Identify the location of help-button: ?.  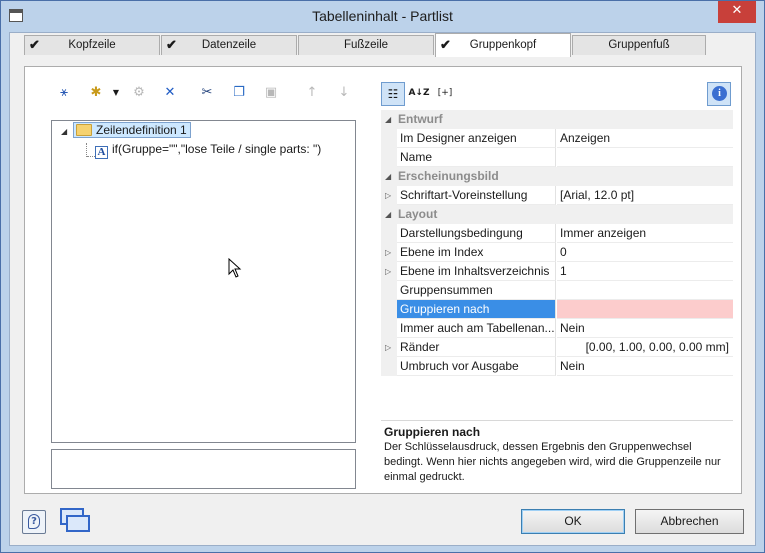
(34, 522).